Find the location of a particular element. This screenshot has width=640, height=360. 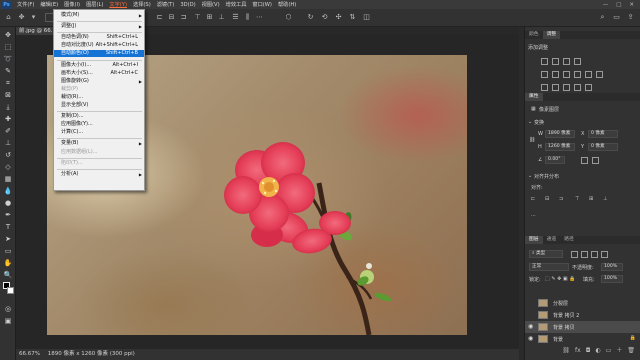

gradient-map-icon is located at coordinates (577, 87).